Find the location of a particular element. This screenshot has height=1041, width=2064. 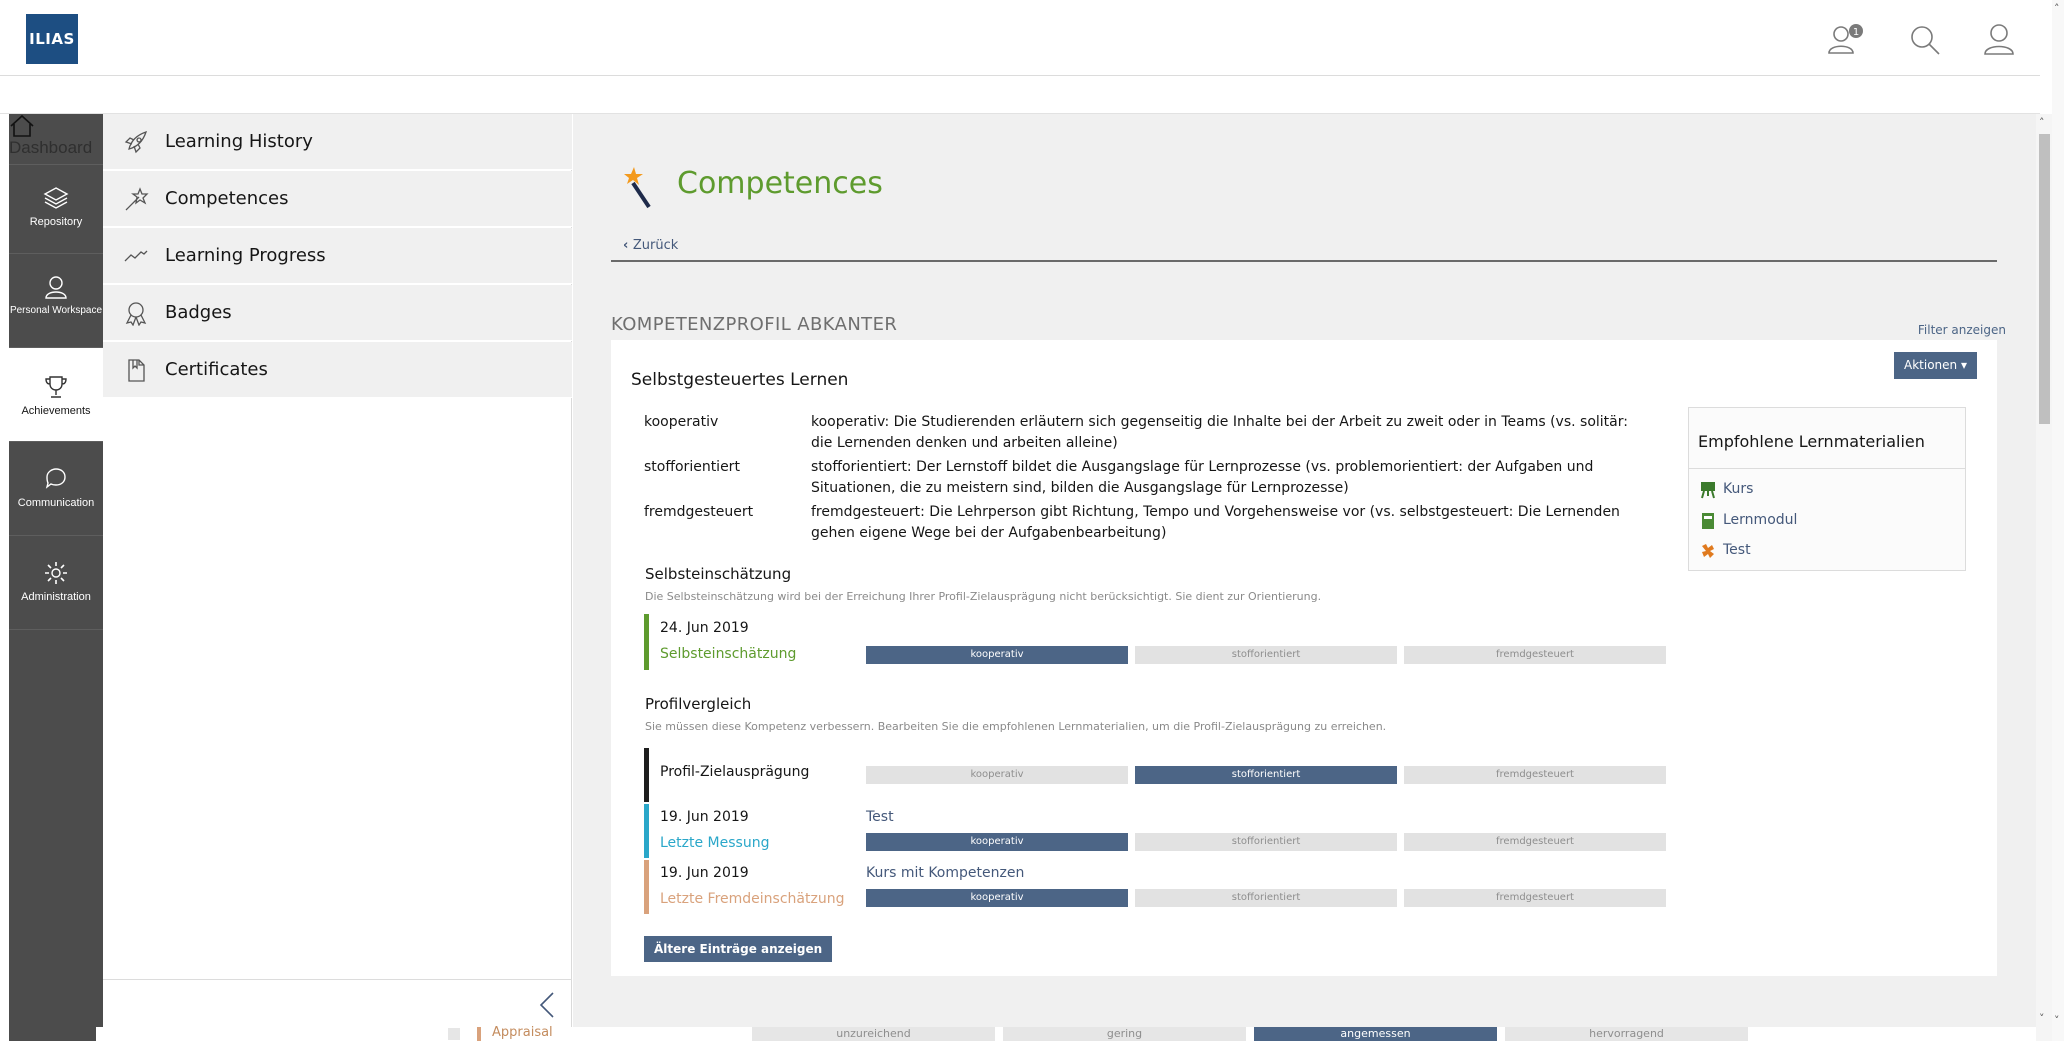

slate-item-label: Certificates is located at coordinates (216, 369).